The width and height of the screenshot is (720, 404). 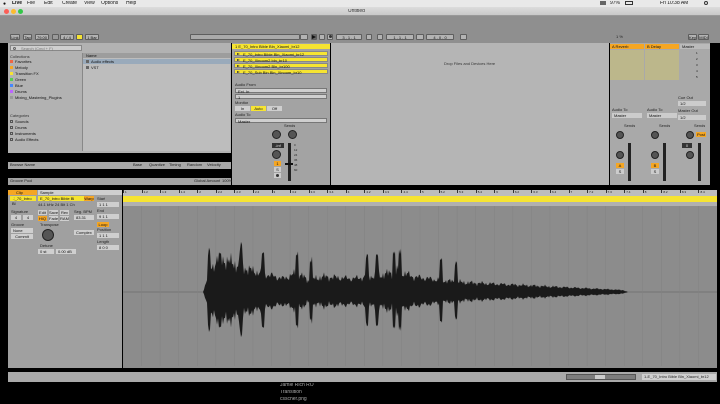 What do you see at coordinates (45, 73) in the screenshot?
I see `collection-transition-fx: Transition FX` at bounding box center [45, 73].